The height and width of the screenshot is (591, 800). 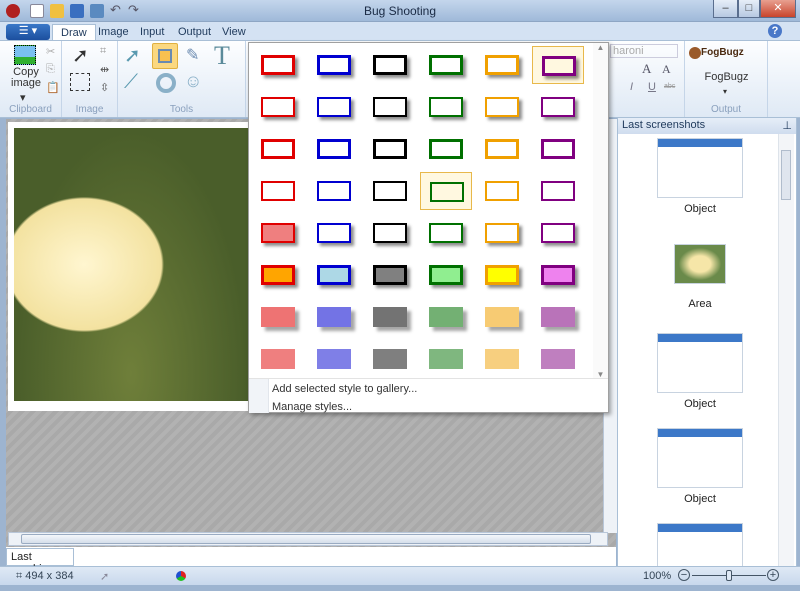 I want to click on select-area-icon, so click(x=80, y=82).